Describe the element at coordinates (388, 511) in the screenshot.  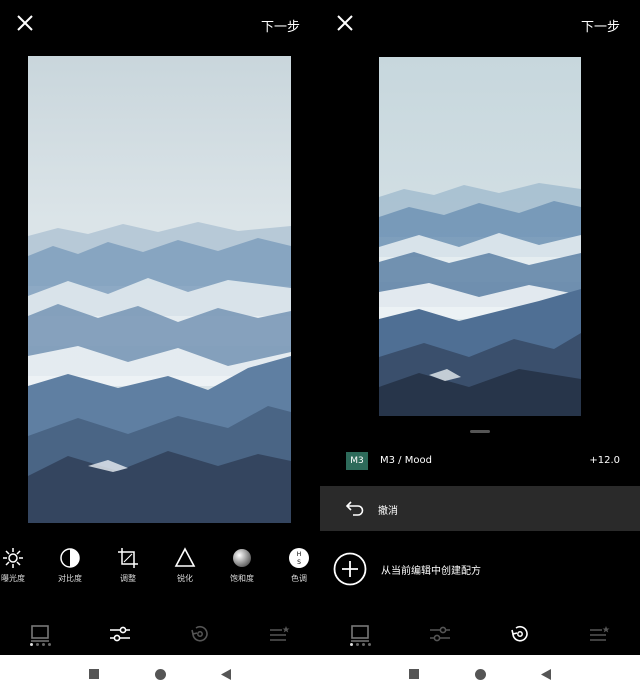
I see `undo-label: 撤消` at that location.